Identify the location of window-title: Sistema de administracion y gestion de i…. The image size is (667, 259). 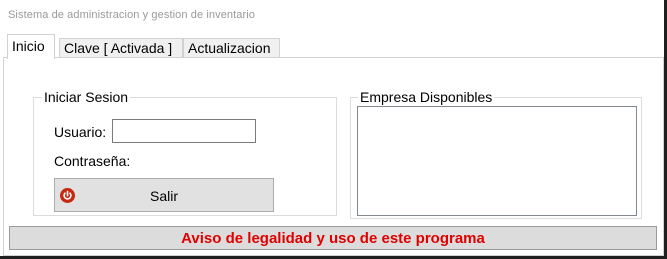
(132, 15).